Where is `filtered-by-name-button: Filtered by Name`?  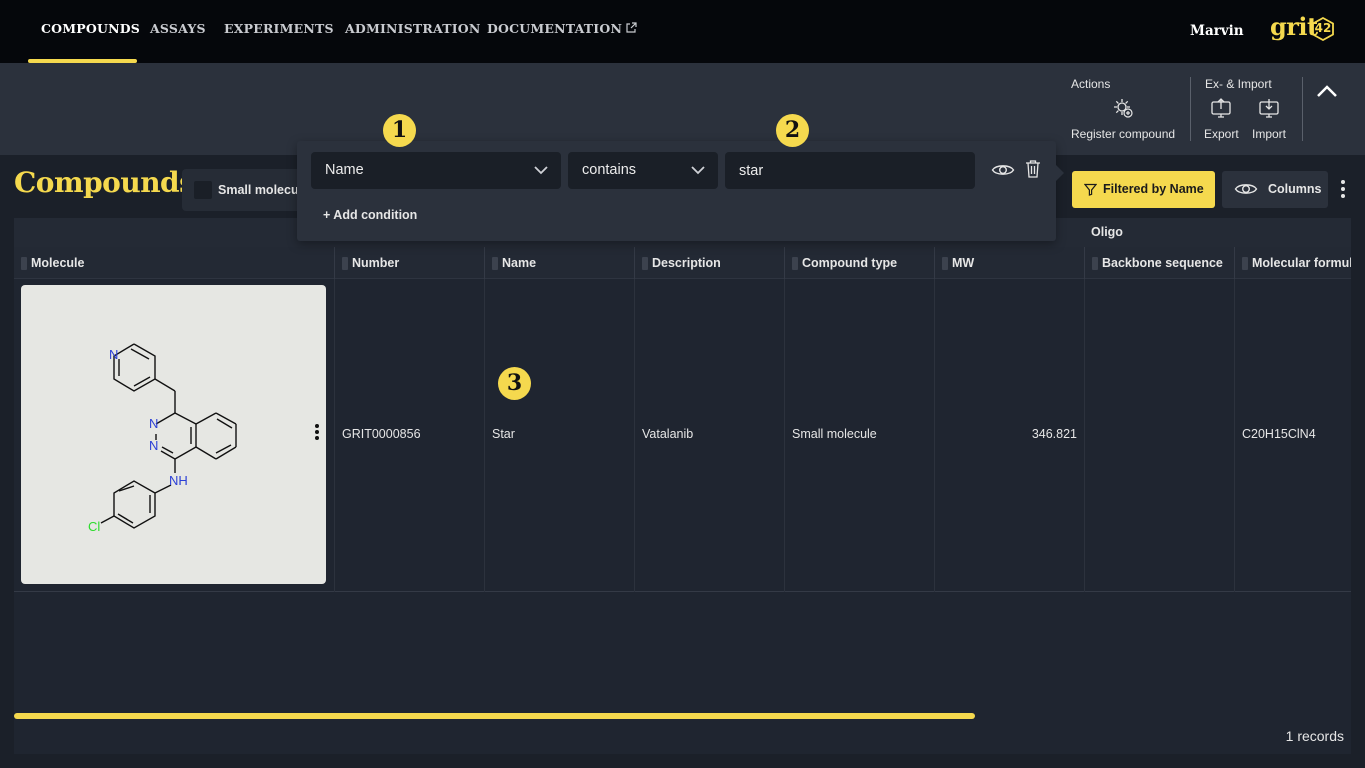 filtered-by-name-button: Filtered by Name is located at coordinates (1143, 189).